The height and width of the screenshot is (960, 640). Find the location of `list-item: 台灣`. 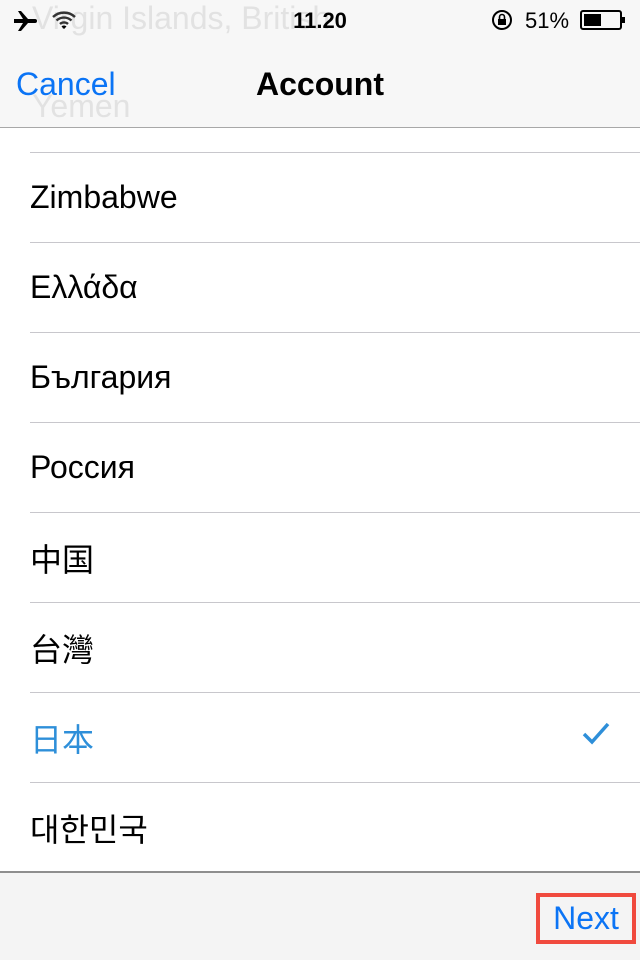

list-item: 台灣 is located at coordinates (335, 647).